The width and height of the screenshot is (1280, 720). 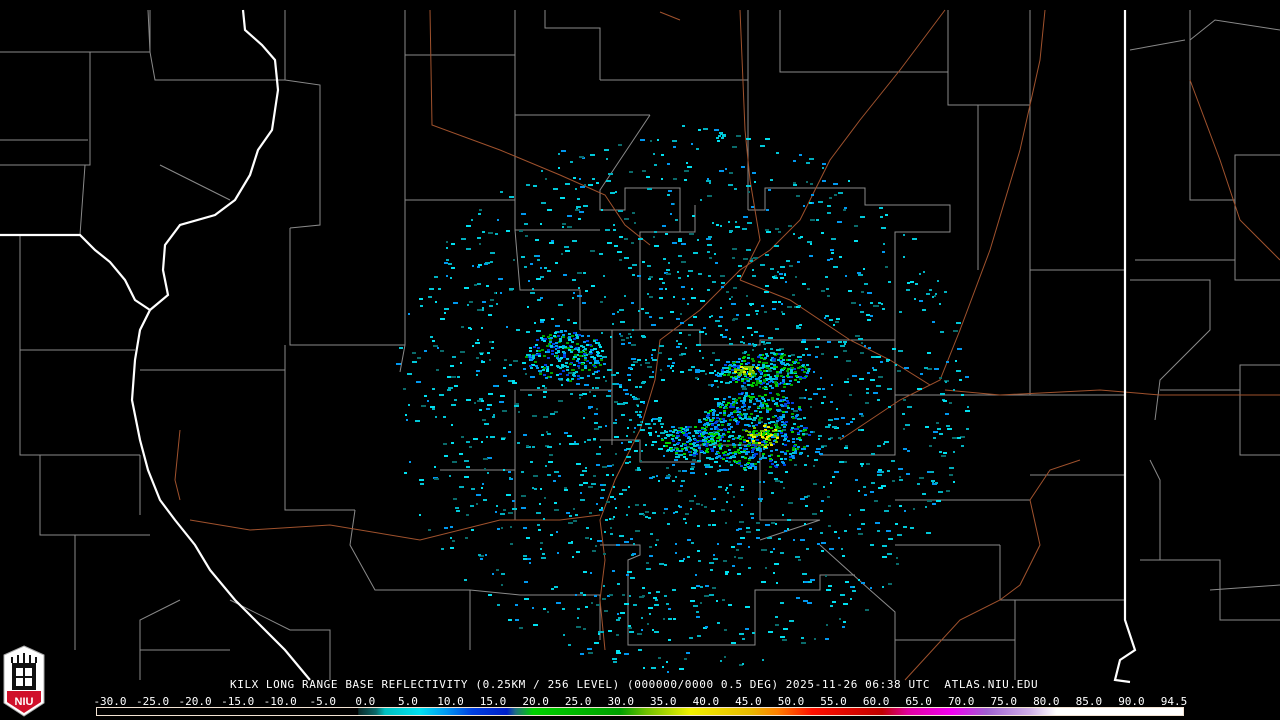 What do you see at coordinates (991, 684) in the screenshot?
I see `site-url: ATLAS.NIU.EDU` at bounding box center [991, 684].